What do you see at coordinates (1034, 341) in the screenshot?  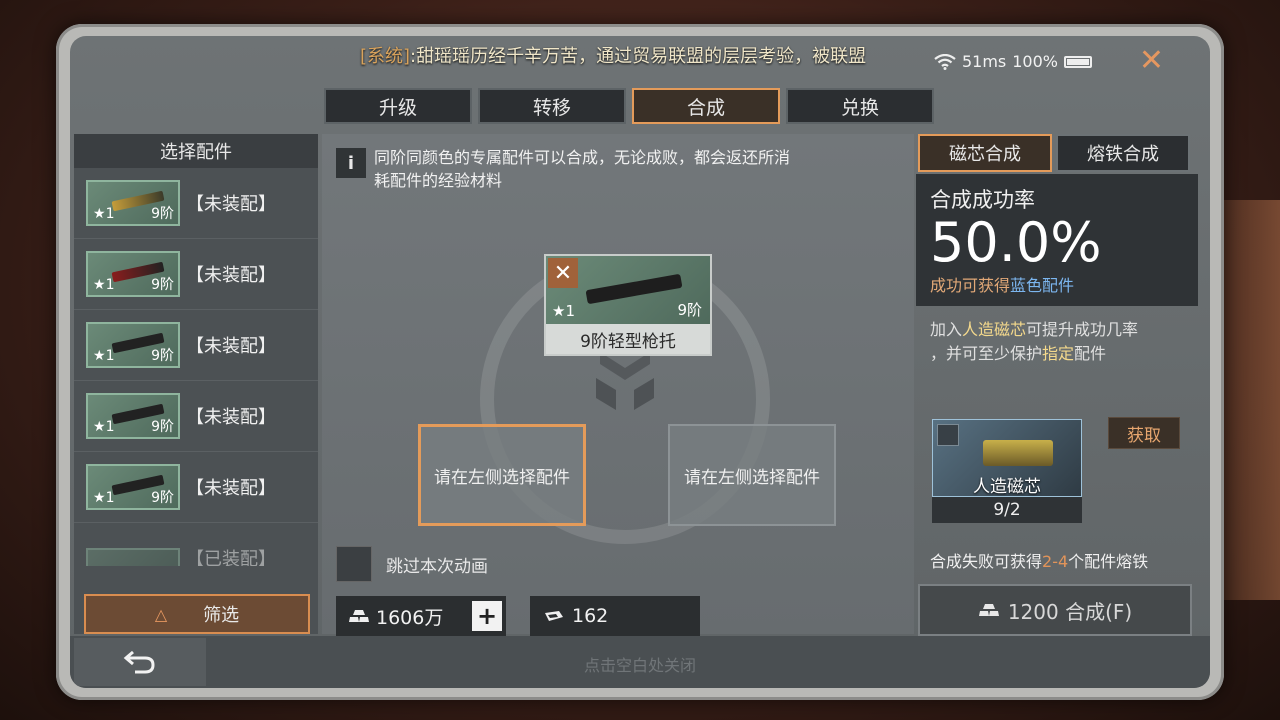 I see `boost-description: 加入人造磁芯可提升成功几率 ，并可至少保护指定配件` at bounding box center [1034, 341].